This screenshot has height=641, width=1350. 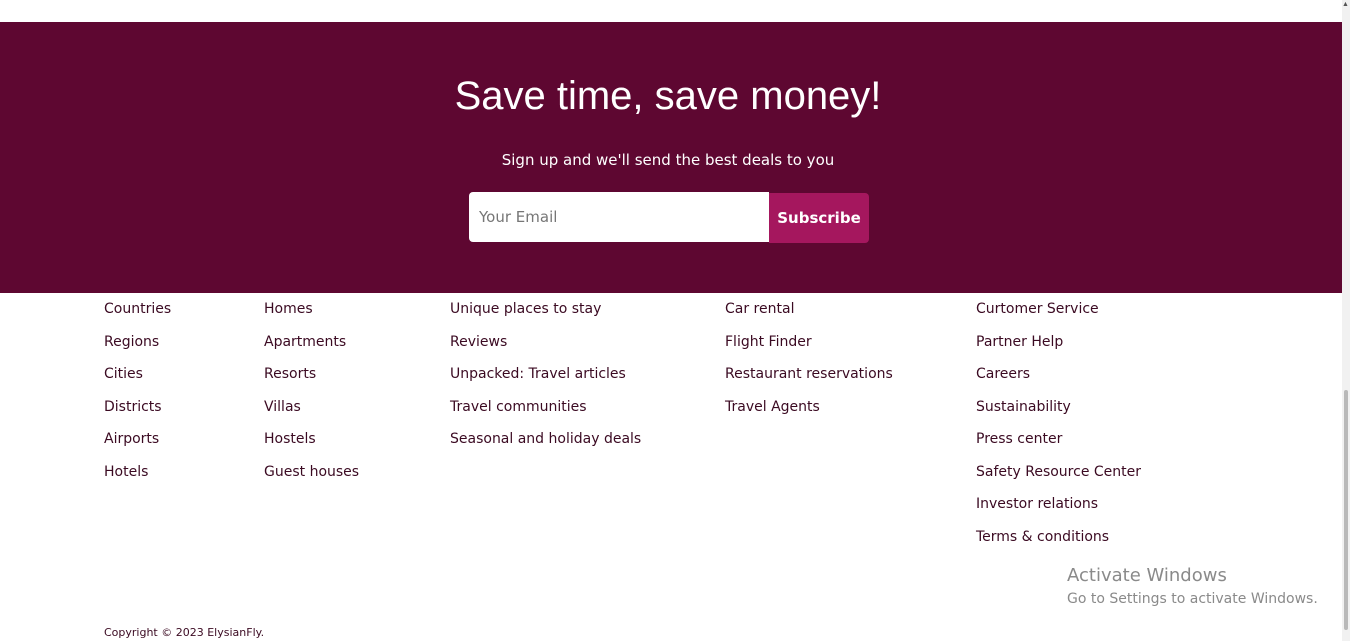 What do you see at coordinates (305, 342) in the screenshot?
I see `footer-link-apartments: Apartments` at bounding box center [305, 342].